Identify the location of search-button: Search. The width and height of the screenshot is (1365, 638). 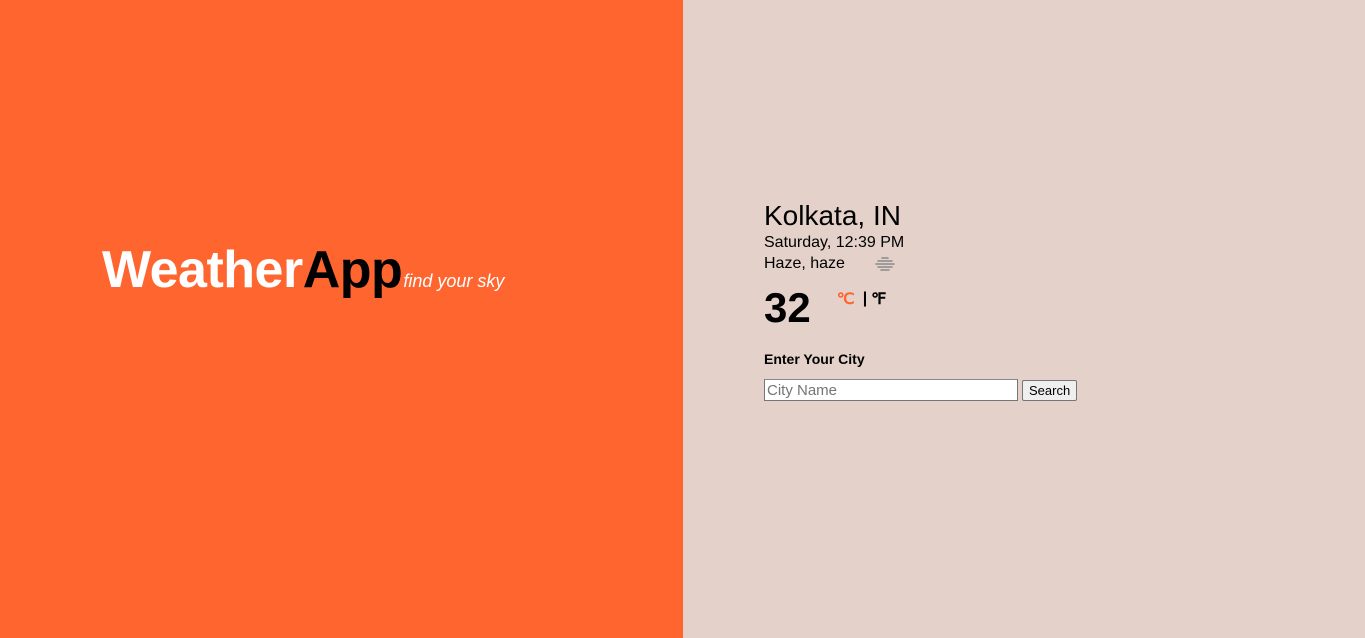
(1050, 390).